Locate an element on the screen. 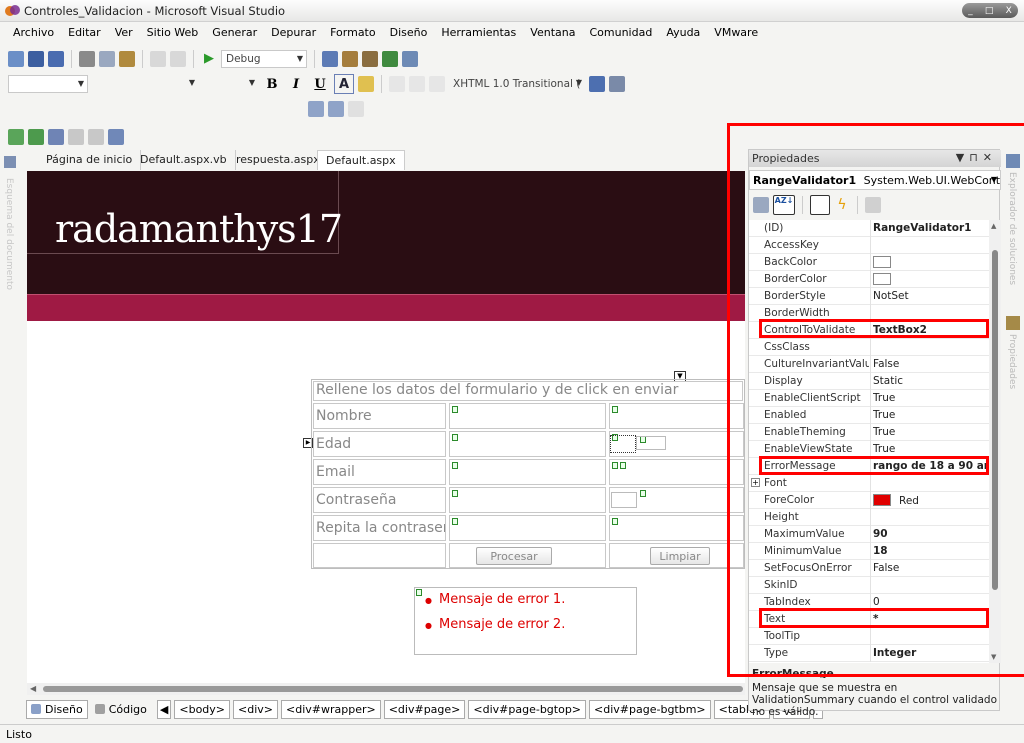 This screenshot has height=743, width=1024. save-icon is located at coordinates (36, 59).